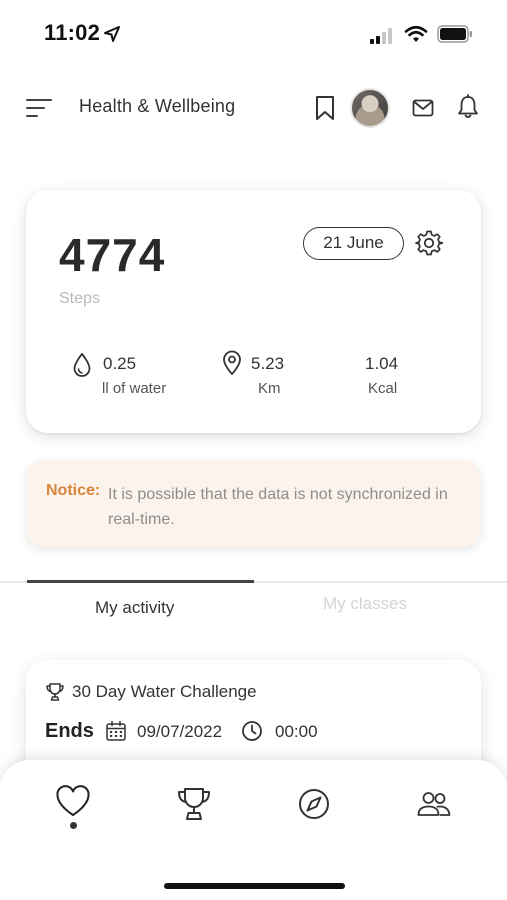 The width and height of the screenshot is (507, 900). I want to click on clock-icon, so click(252, 731).